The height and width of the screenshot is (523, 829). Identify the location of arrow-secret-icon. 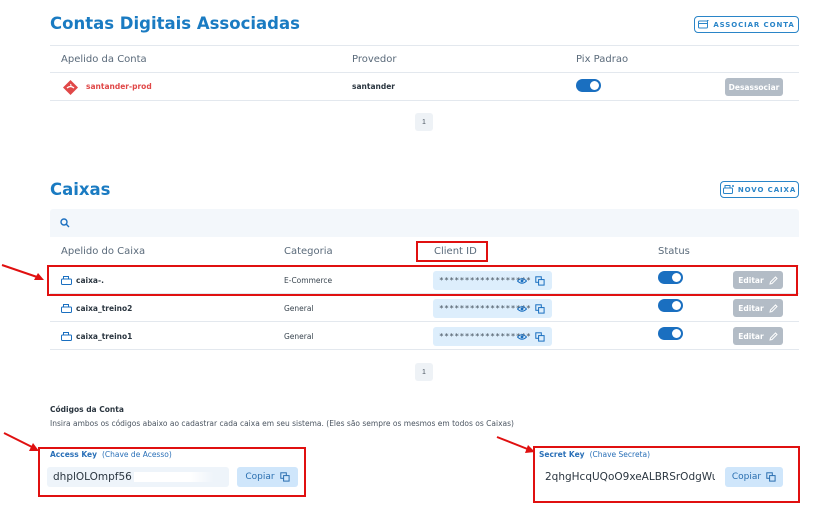
(515, 444).